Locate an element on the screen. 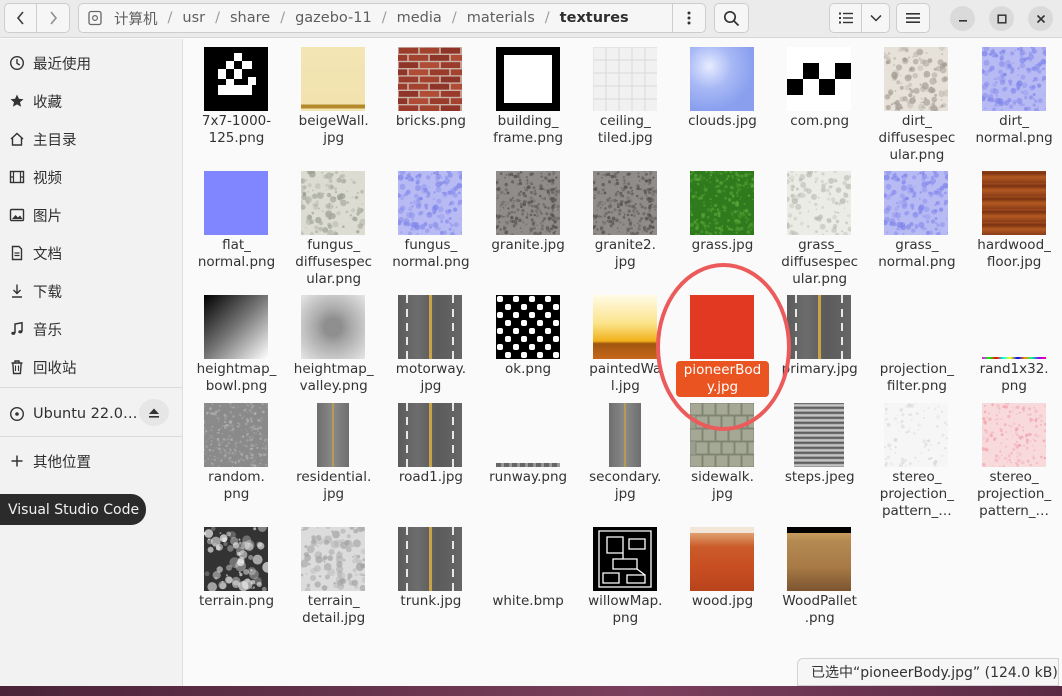 The height and width of the screenshot is (696, 1062). breadcrumb-4: media is located at coordinates (419, 18).